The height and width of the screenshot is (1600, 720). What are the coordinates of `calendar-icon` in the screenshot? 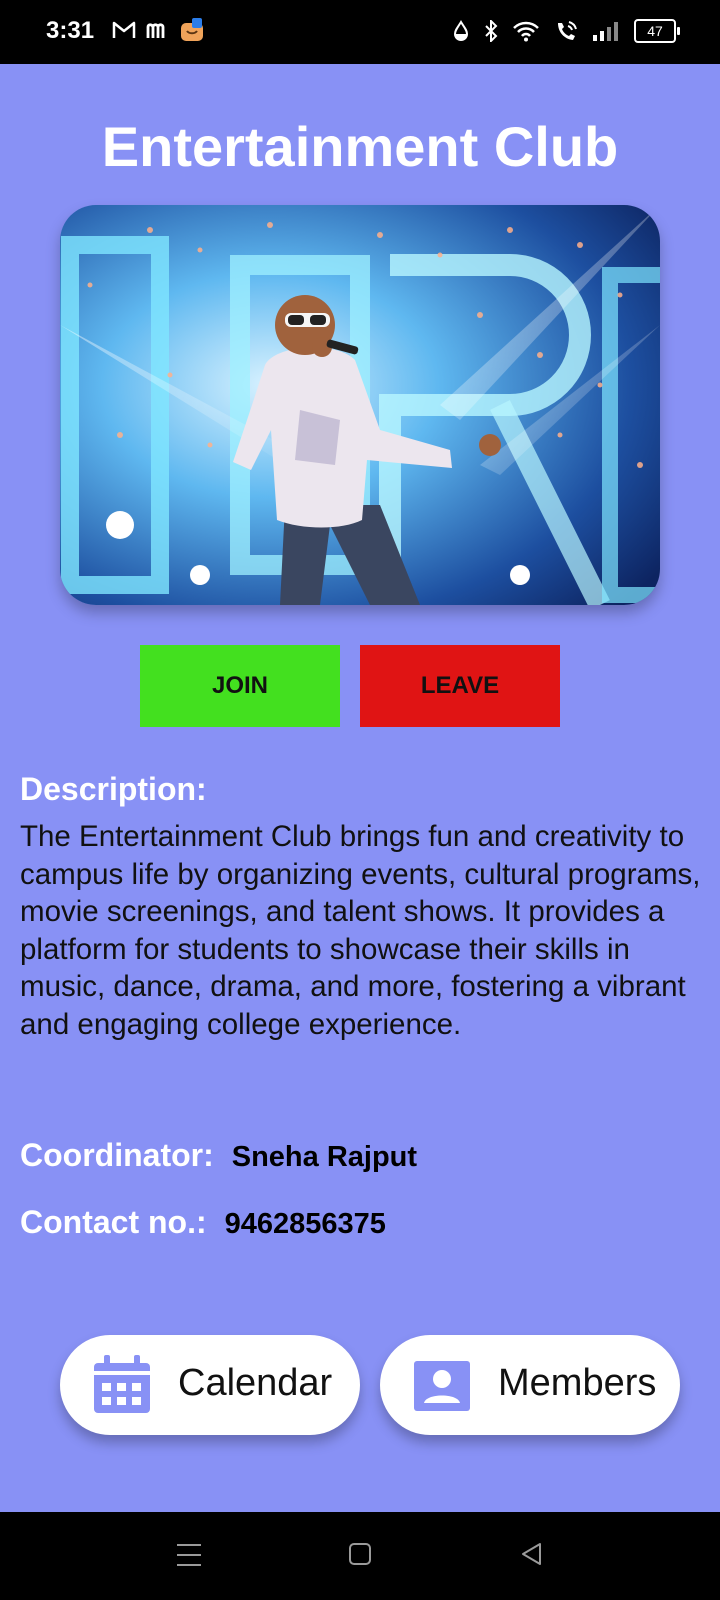 It's located at (122, 1384).